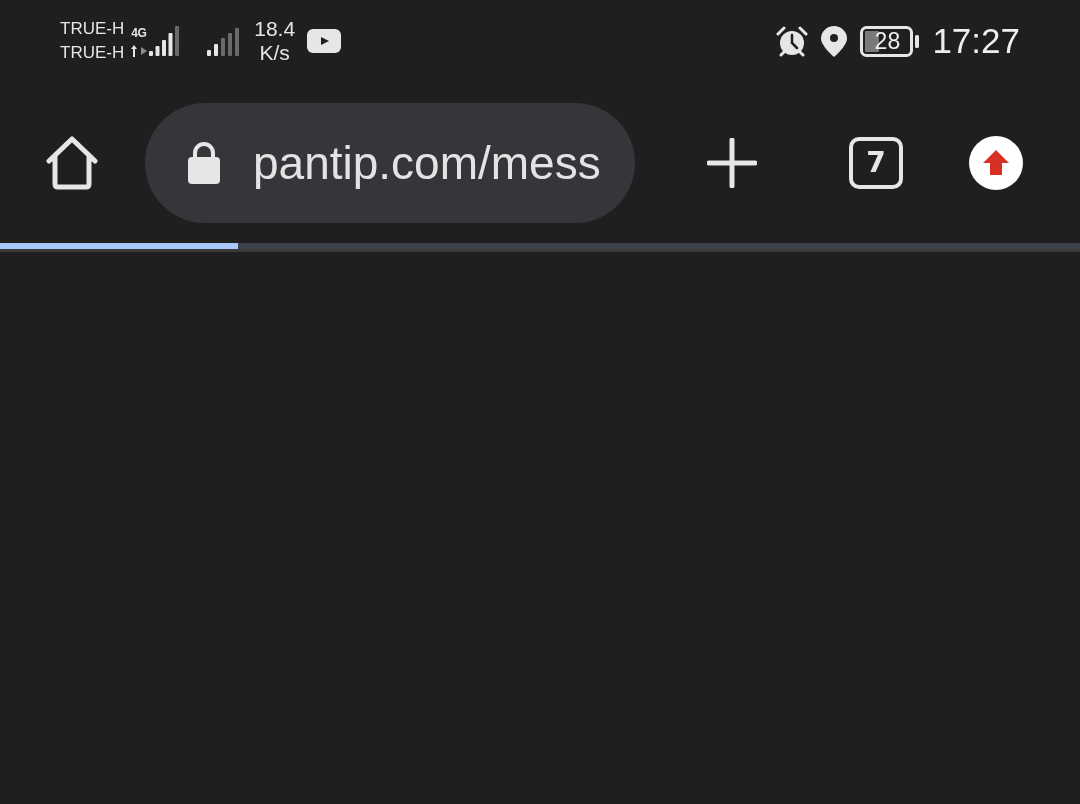 This screenshot has width=1080, height=804. I want to click on clock-time: 17:27, so click(976, 41).